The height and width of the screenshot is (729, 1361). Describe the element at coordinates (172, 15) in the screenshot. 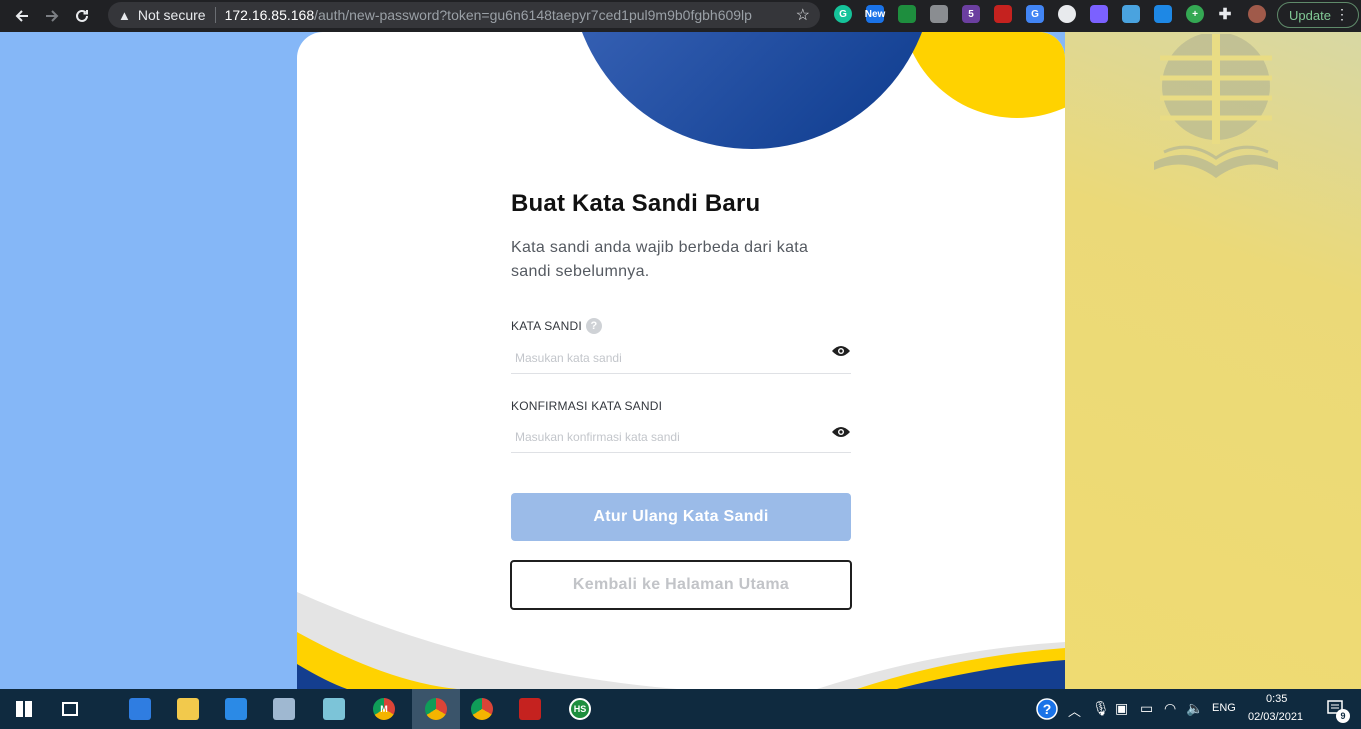

I see `security-status: Not secure` at that location.